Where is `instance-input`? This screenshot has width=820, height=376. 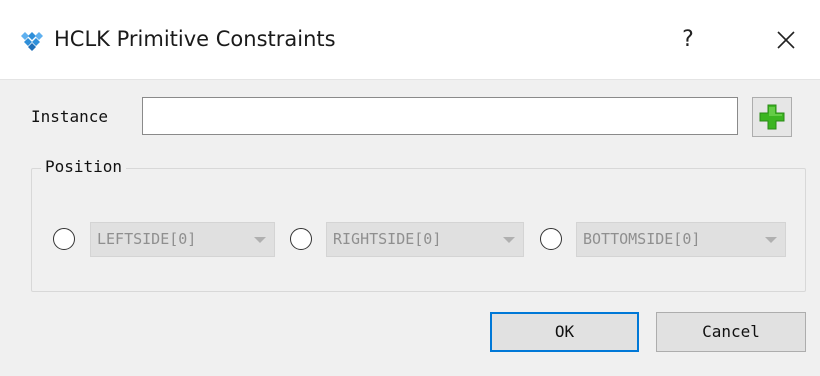
instance-input is located at coordinates (440, 116).